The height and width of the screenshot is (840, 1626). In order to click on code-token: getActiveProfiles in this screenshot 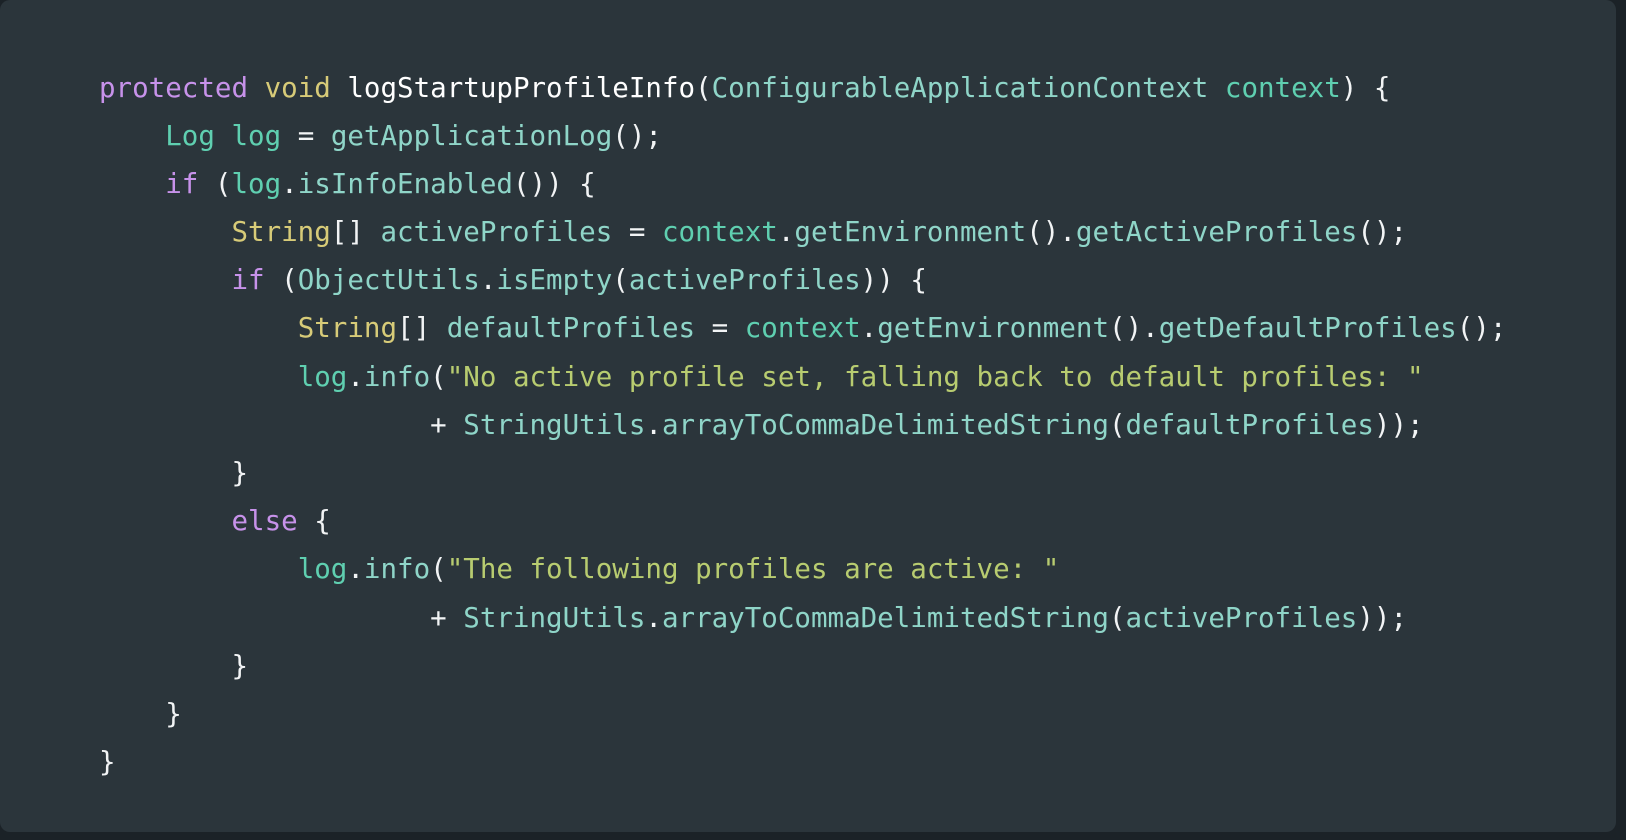, I will do `click(1216, 232)`.